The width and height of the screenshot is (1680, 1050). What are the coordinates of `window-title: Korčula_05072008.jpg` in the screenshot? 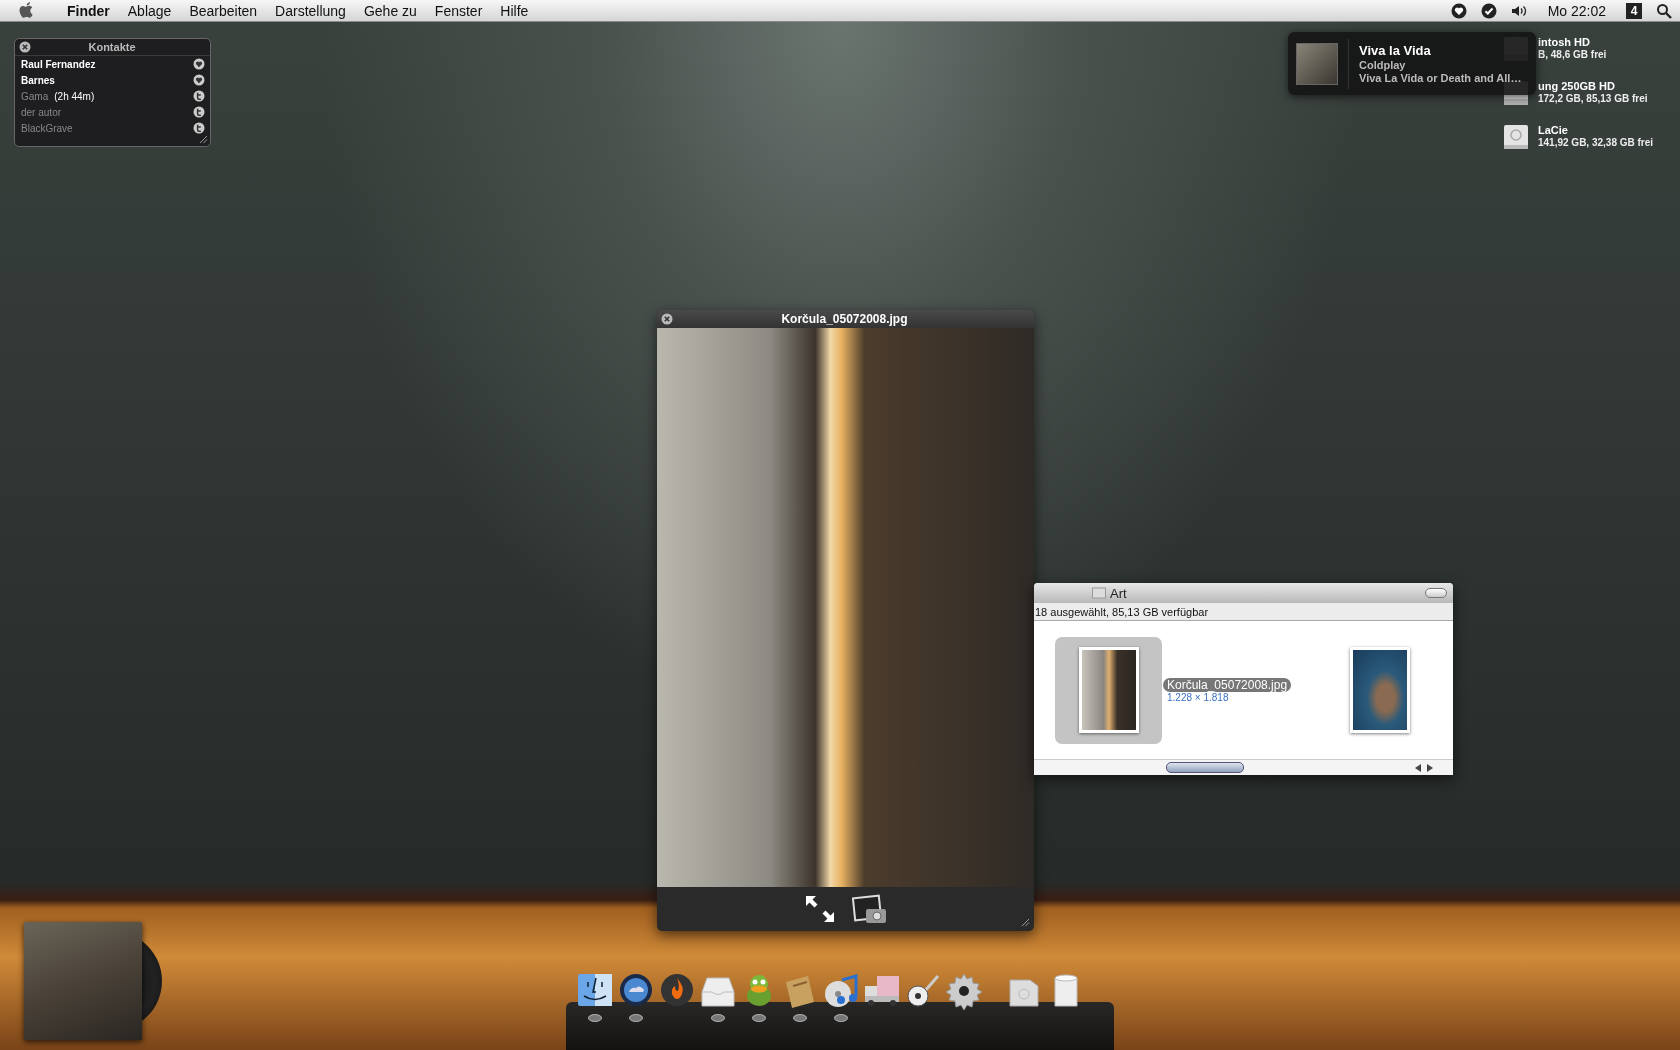 It's located at (844, 319).